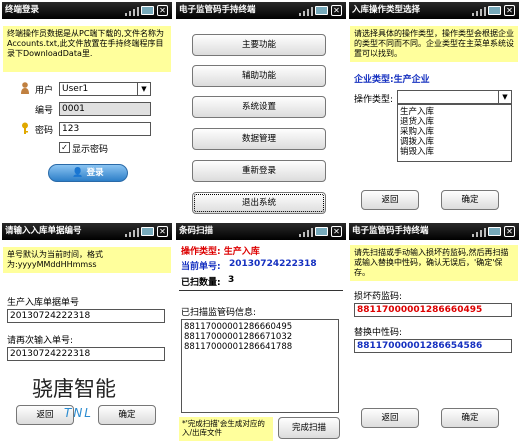  I want to click on damaged-code-label: 损坏药监码:, so click(378, 297).